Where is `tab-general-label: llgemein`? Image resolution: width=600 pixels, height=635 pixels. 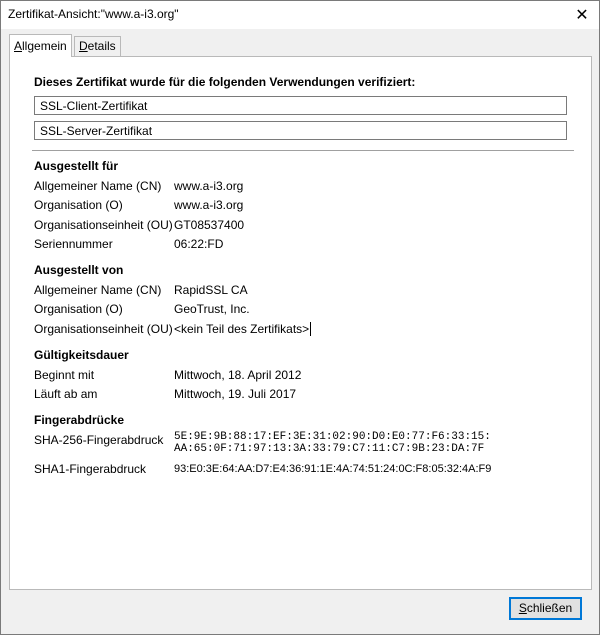 tab-general-label: llgemein is located at coordinates (44, 46).